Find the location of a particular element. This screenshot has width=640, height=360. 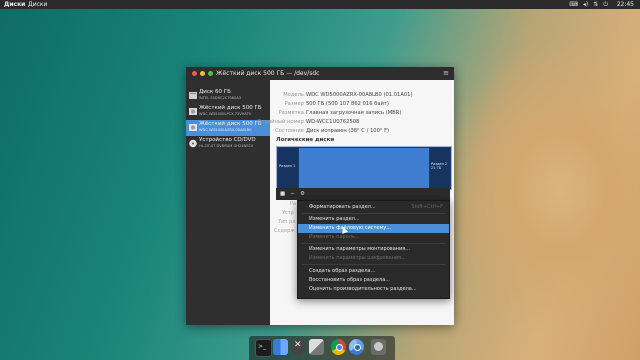

info-row-serial: Серийный номер WD-WCC1U0762508 is located at coordinates (356, 122).